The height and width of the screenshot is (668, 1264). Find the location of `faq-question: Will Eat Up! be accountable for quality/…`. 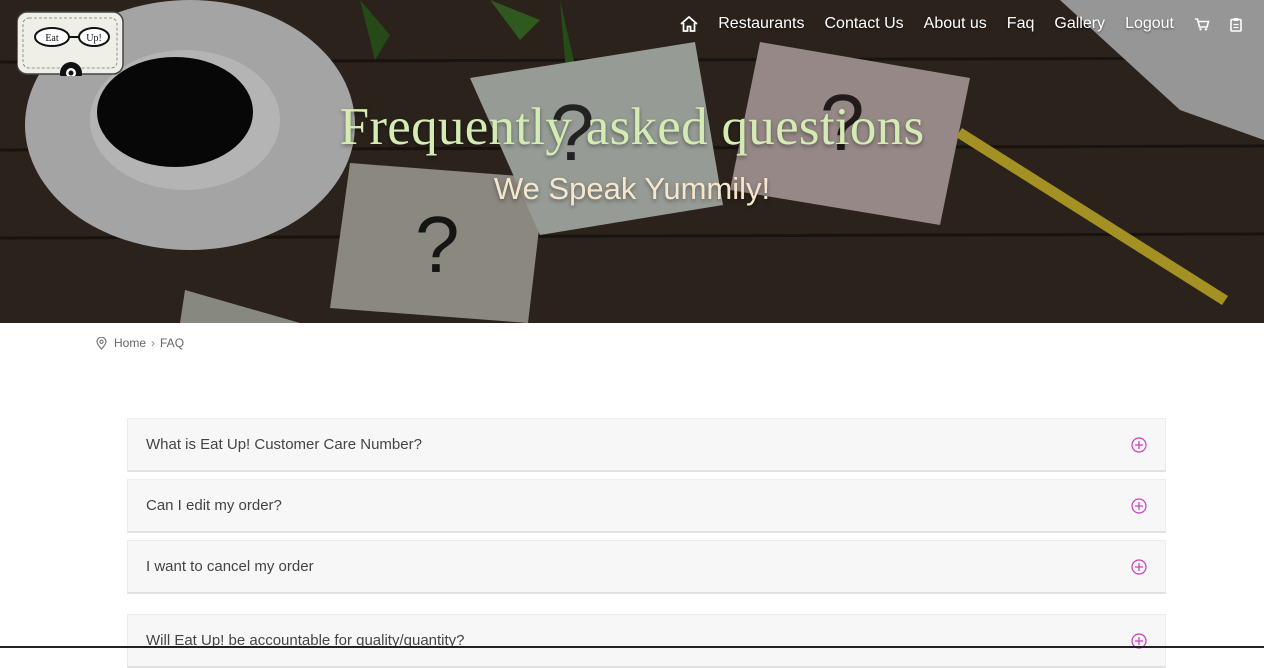

faq-question: Will Eat Up! be accountable for quality/… is located at coordinates (305, 640).